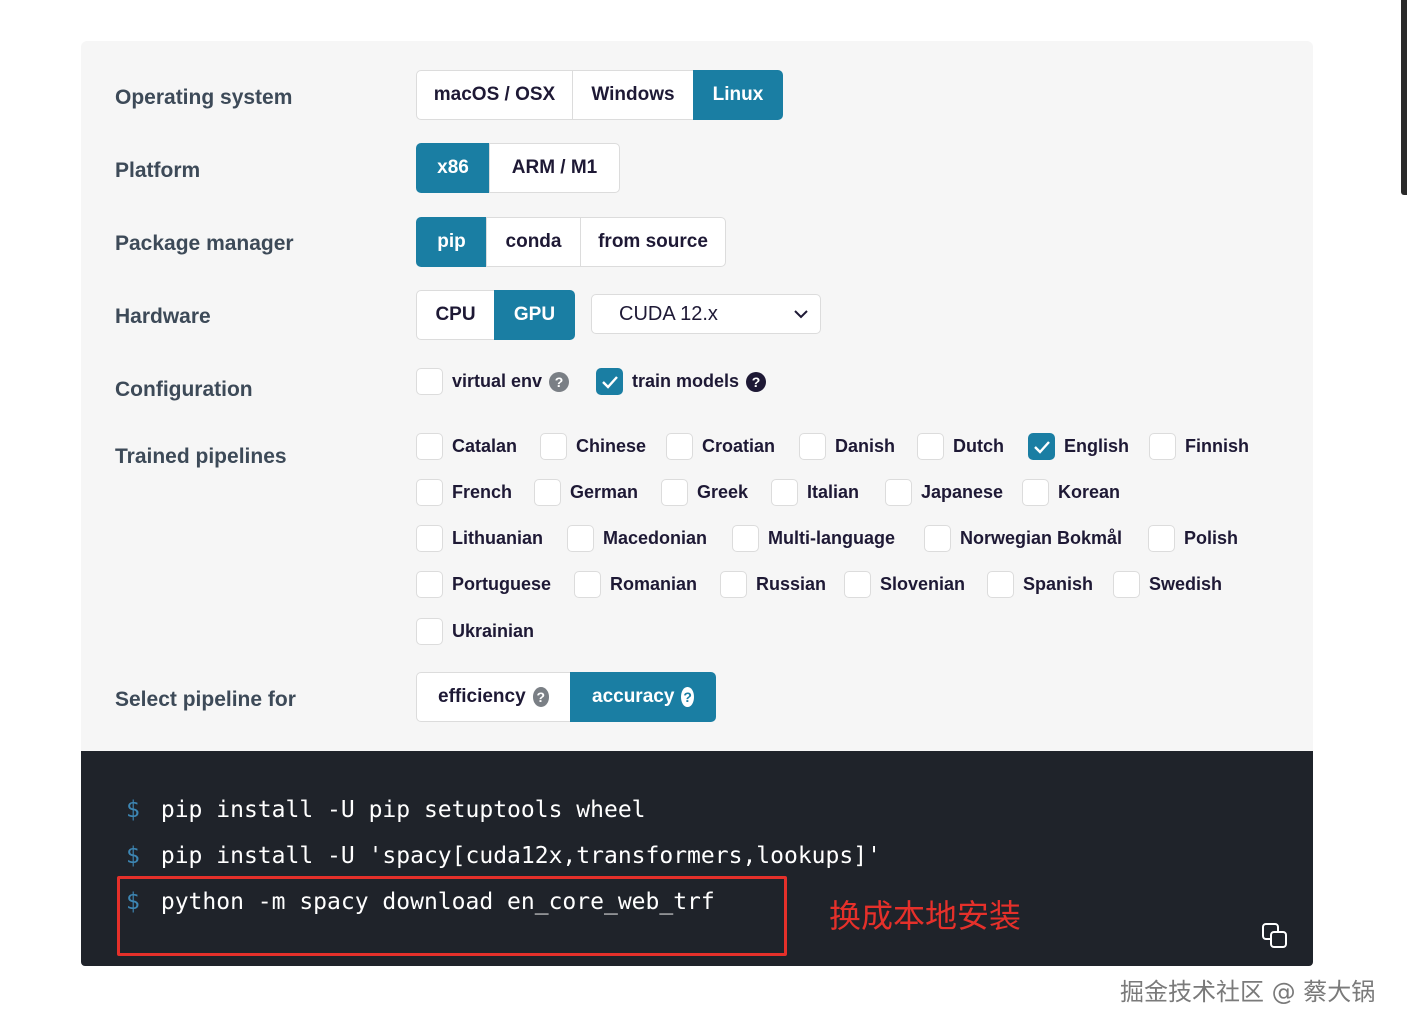  I want to click on language-danish: Danish, so click(847, 446).